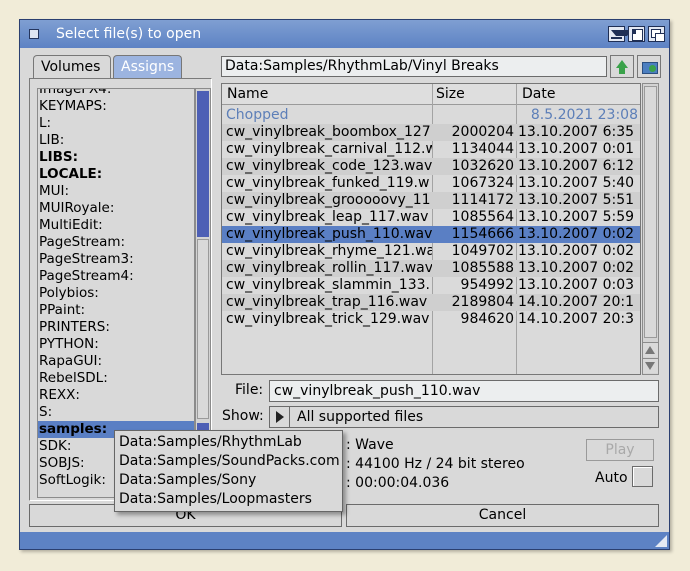 The width and height of the screenshot is (690, 571). I want to click on assign-item: PRINTERS:, so click(116, 327).